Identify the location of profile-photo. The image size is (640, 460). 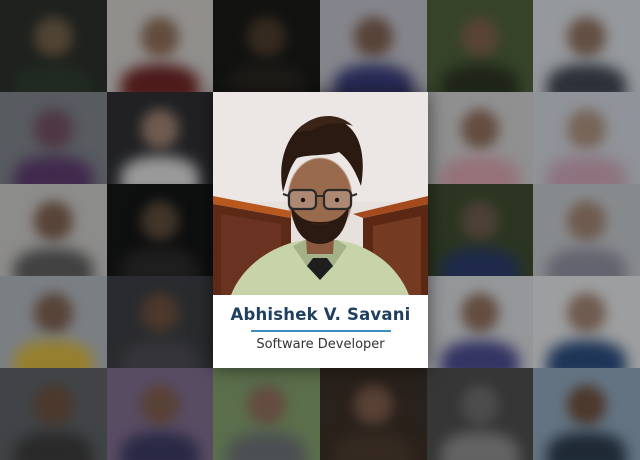
(320, 193).